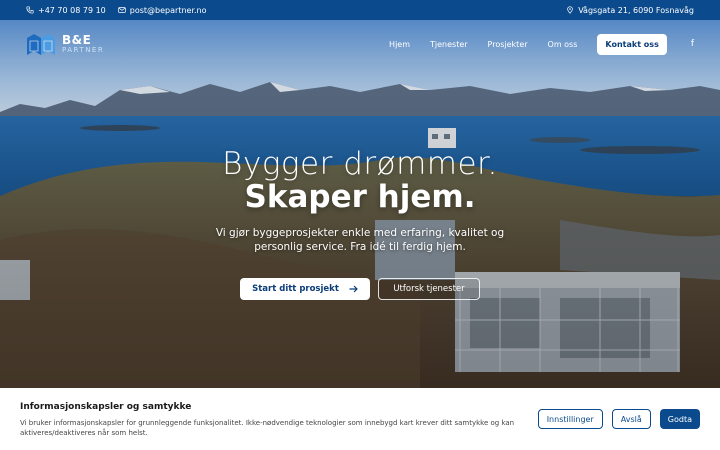  What do you see at coordinates (570, 419) in the screenshot?
I see `cookie-settings-button: Innstillinger` at bounding box center [570, 419].